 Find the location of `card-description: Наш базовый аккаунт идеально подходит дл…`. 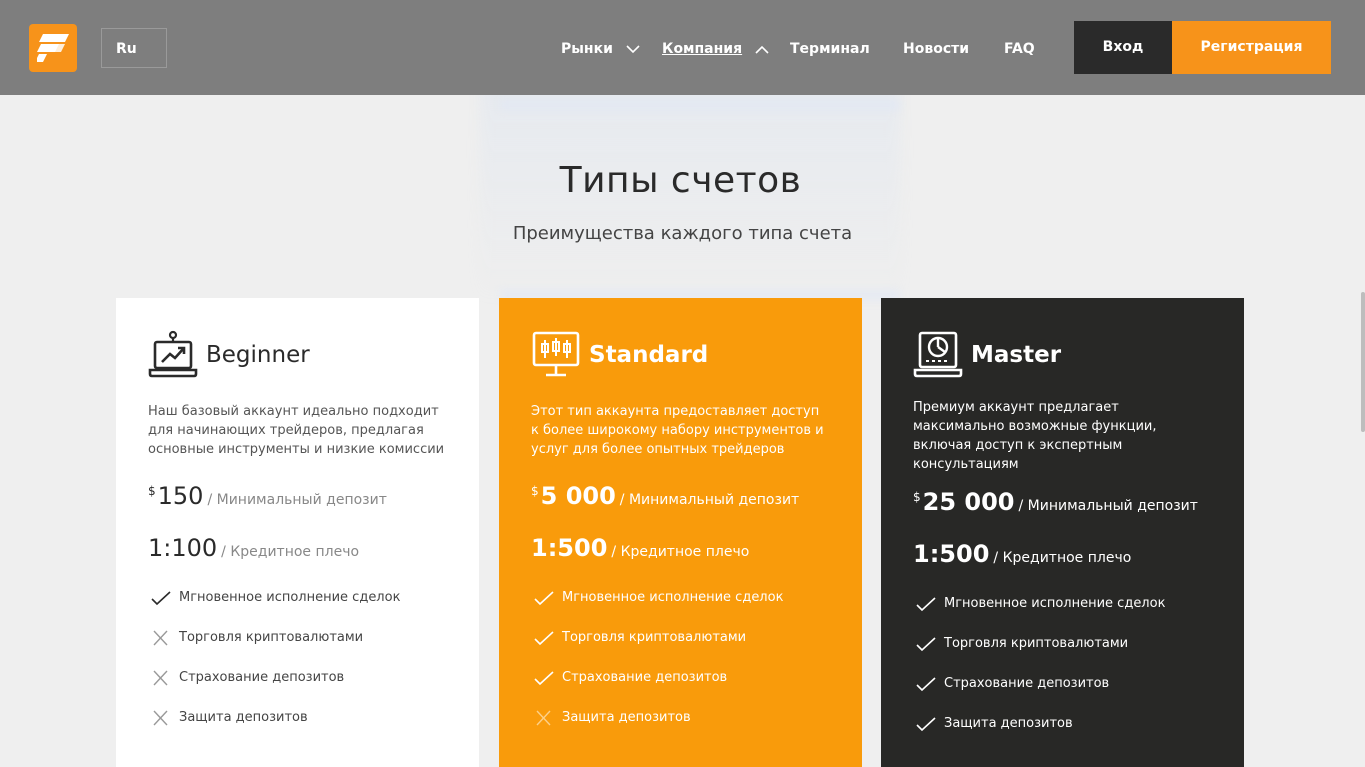

card-description: Наш базовый аккаунт идеально подходит дл… is located at coordinates (296, 430).